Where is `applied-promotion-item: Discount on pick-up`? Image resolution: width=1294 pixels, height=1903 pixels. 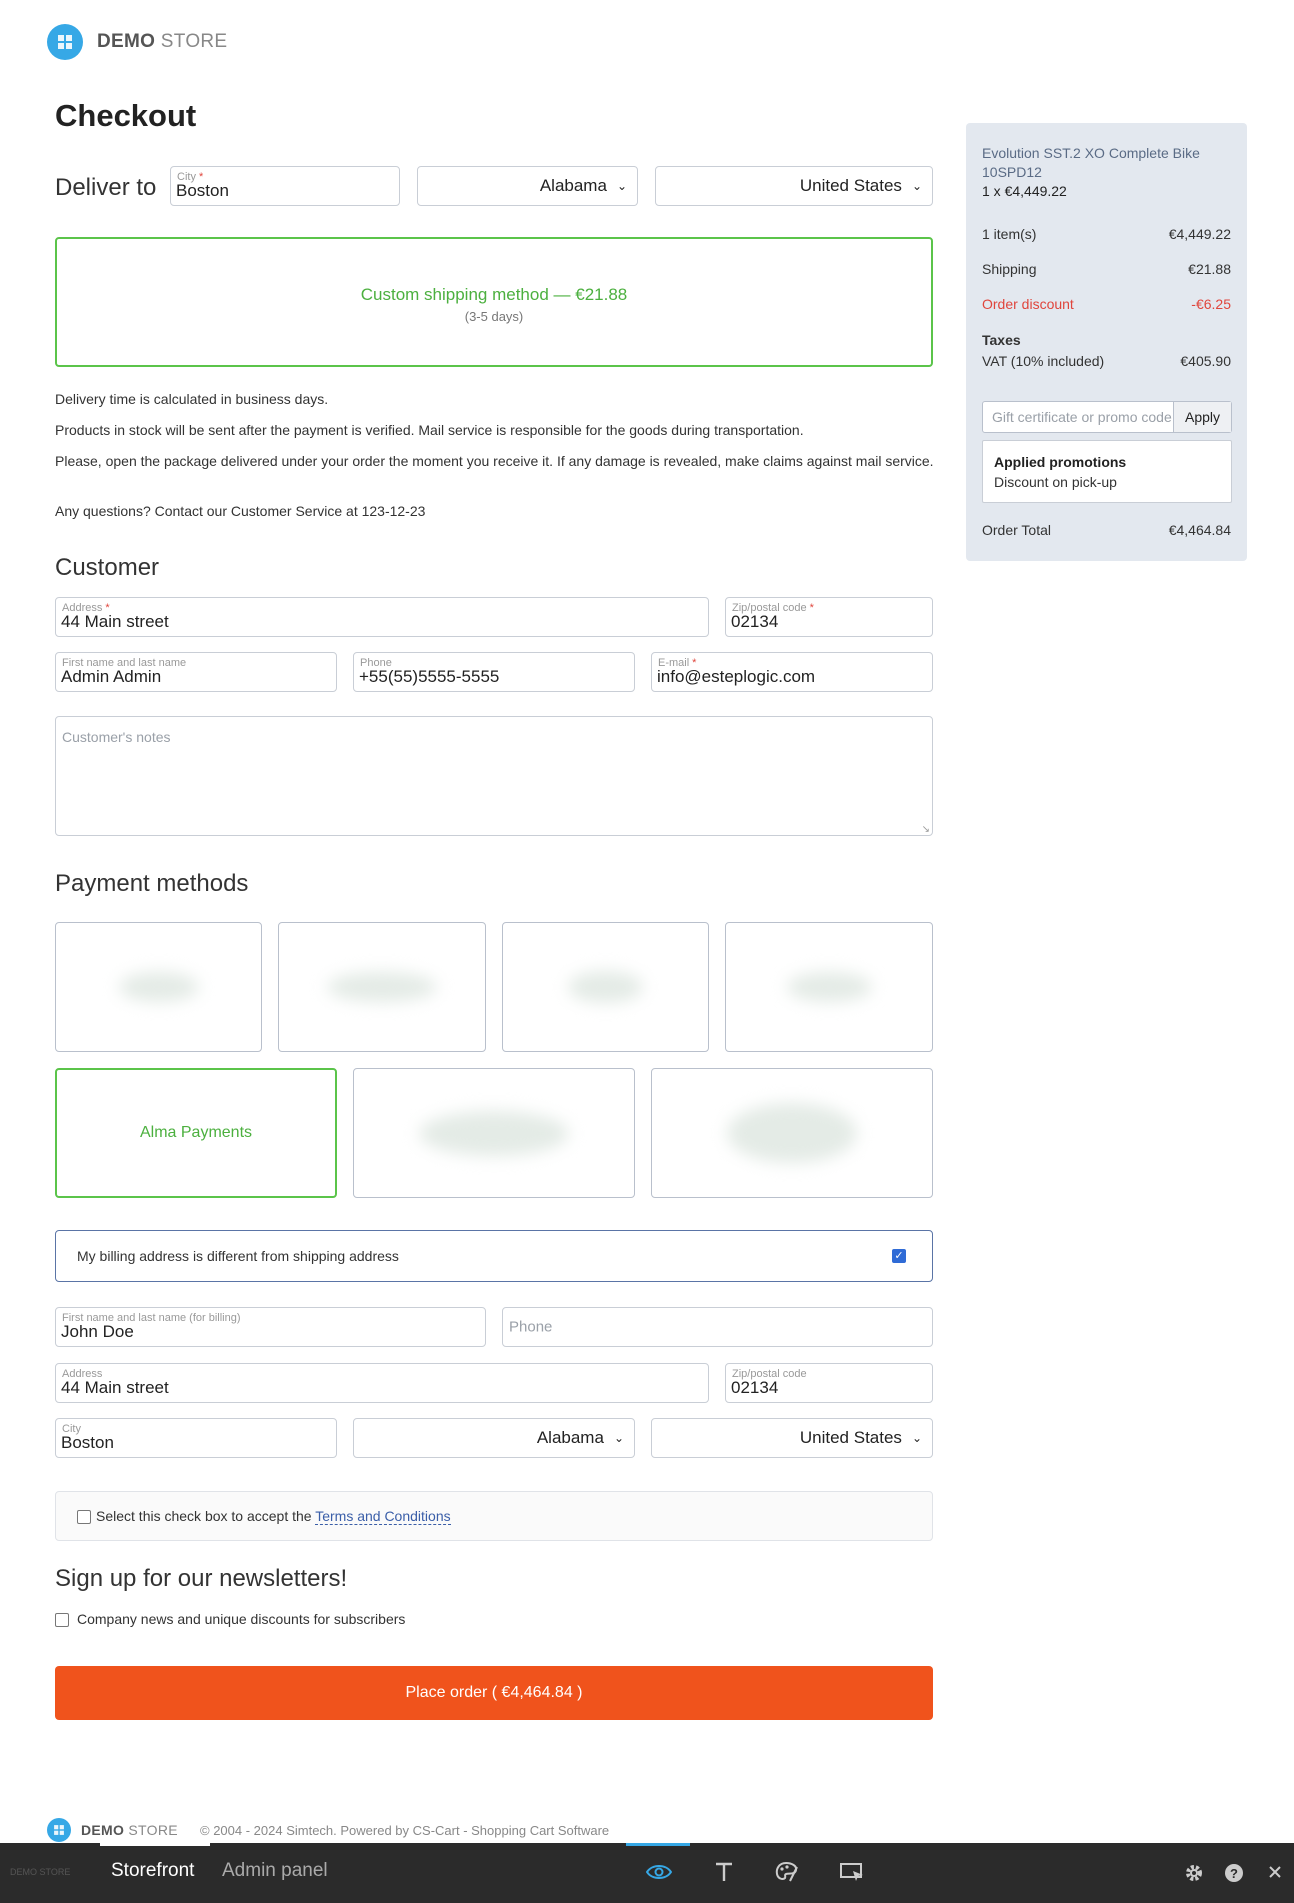 applied-promotion-item: Discount on pick-up is located at coordinates (1055, 482).